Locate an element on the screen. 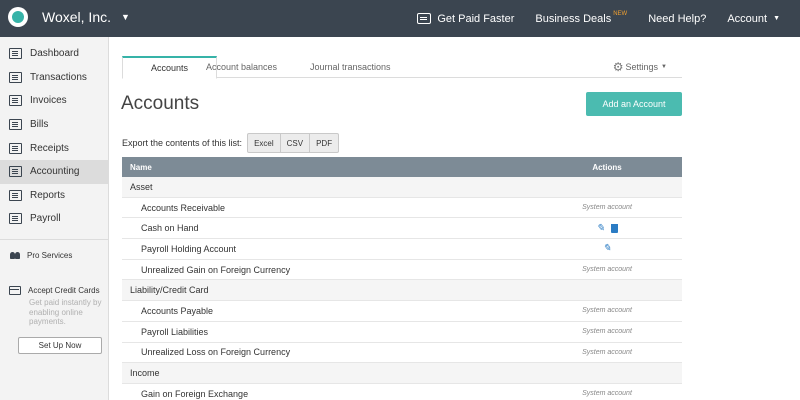 The width and height of the screenshot is (800, 400). export-excel-button: Excel is located at coordinates (264, 143).